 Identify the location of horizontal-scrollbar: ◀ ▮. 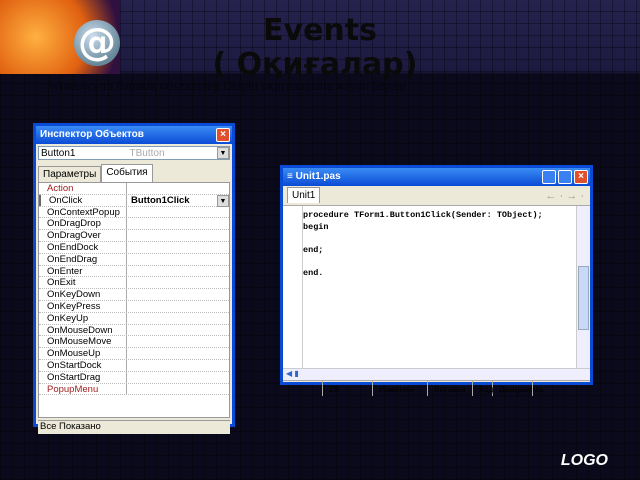
(436, 374).